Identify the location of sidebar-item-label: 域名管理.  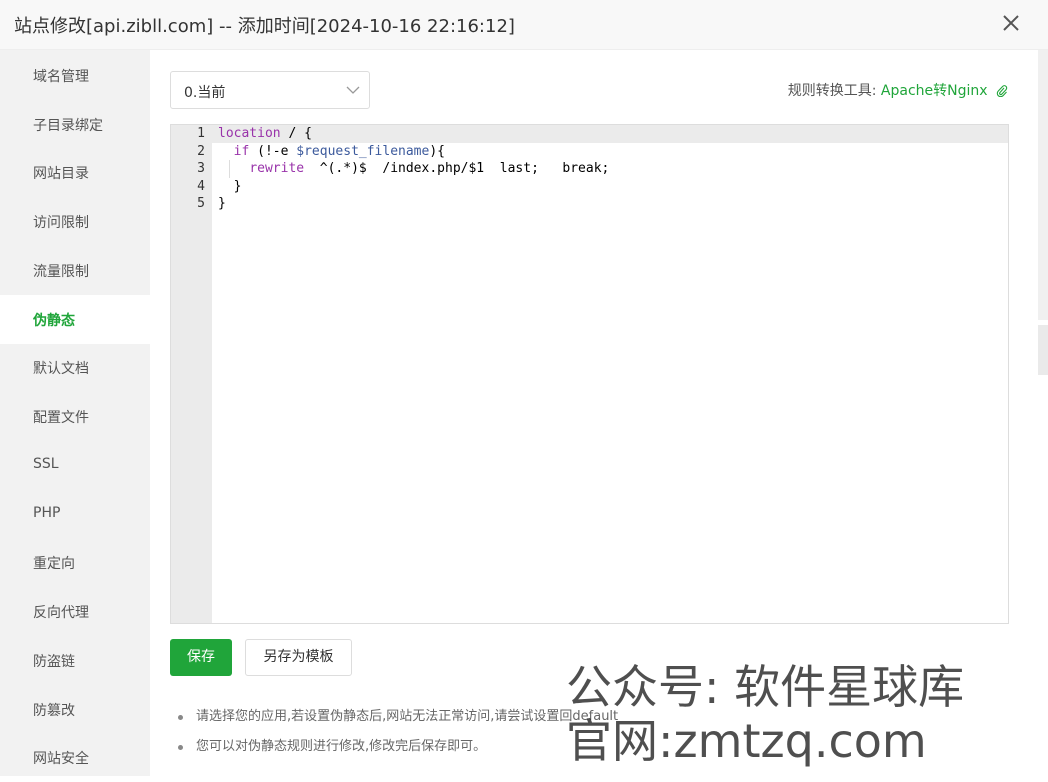
(61, 77).